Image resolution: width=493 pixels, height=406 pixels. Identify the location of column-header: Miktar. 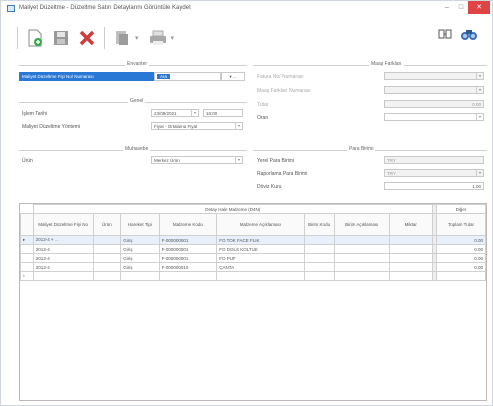
(410, 224).